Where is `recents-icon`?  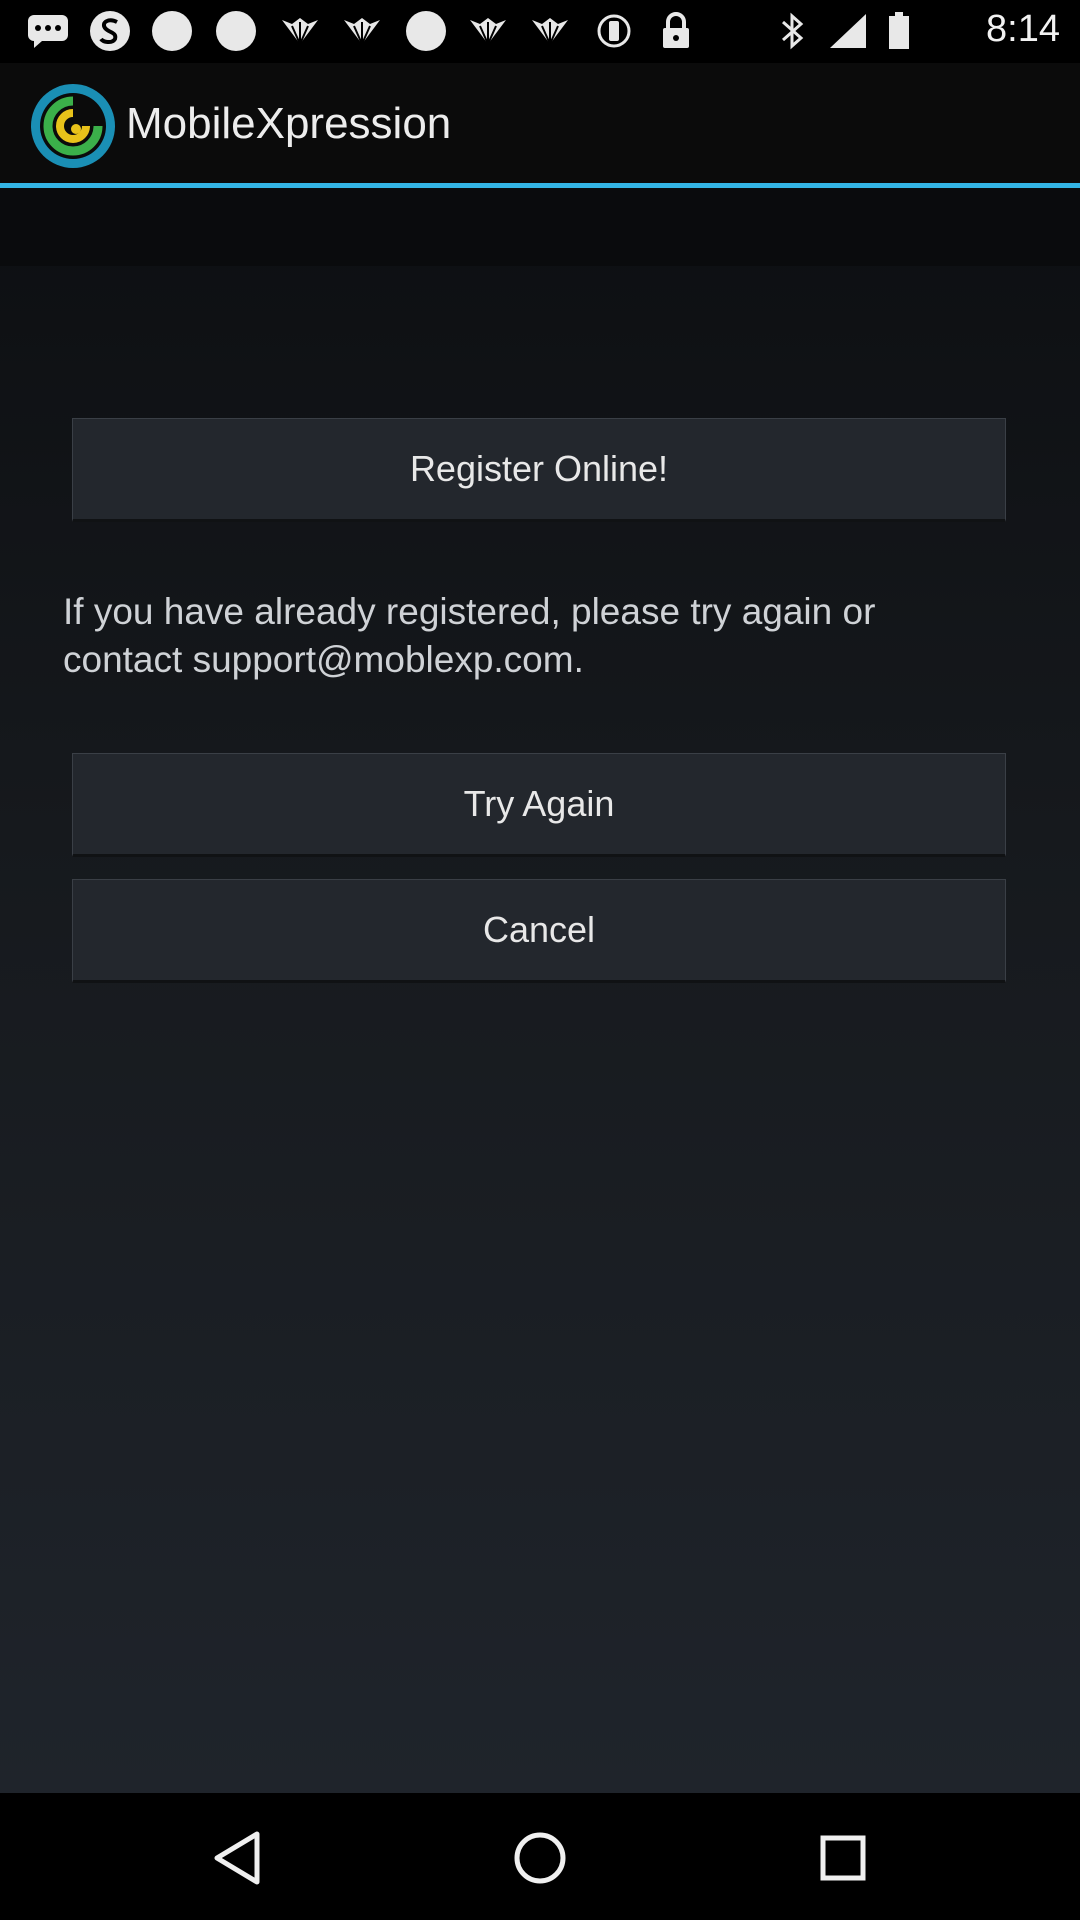 recents-icon is located at coordinates (843, 1858).